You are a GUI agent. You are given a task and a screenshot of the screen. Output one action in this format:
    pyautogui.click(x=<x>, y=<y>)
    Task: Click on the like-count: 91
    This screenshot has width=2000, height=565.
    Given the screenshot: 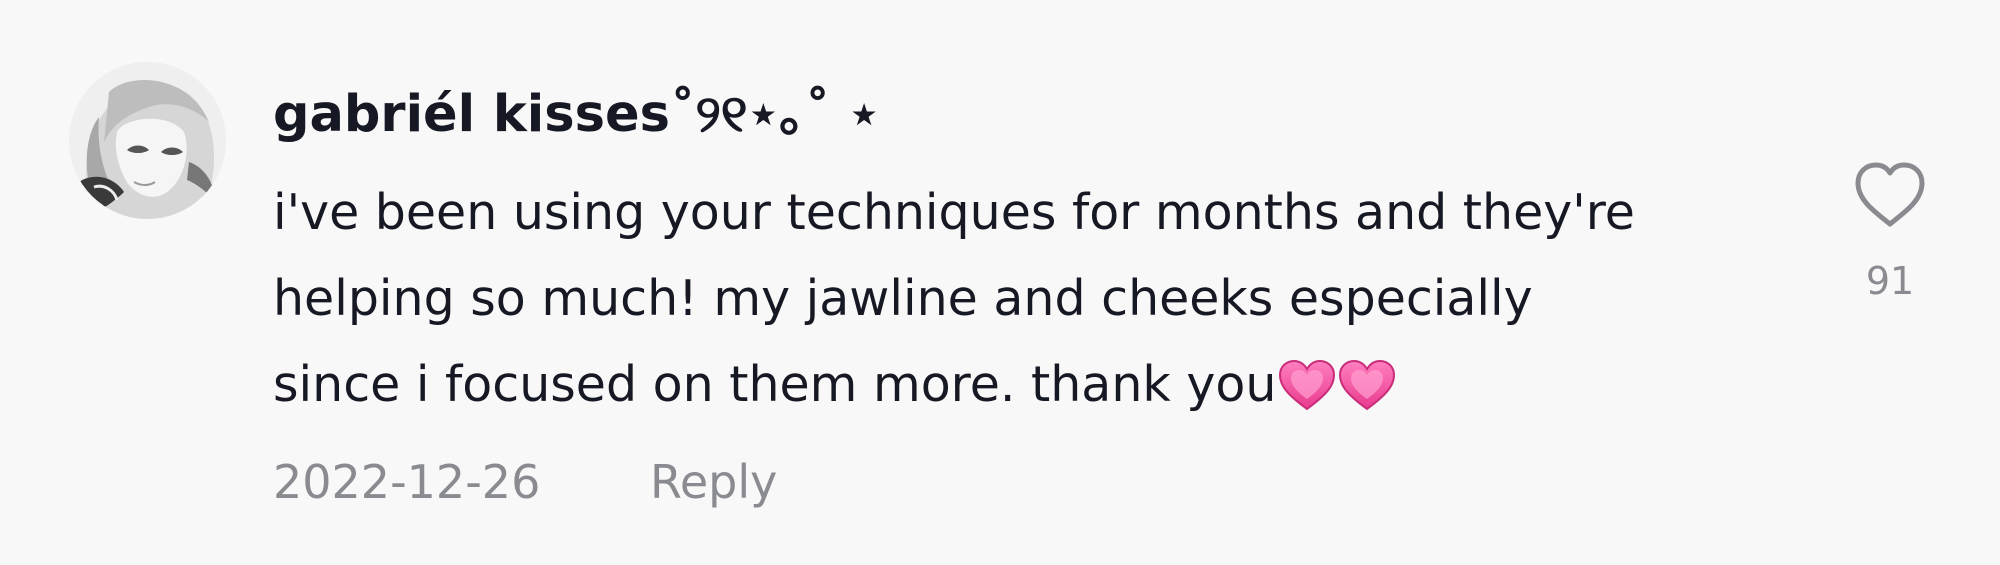 What is the action you would take?
    pyautogui.click(x=1890, y=281)
    